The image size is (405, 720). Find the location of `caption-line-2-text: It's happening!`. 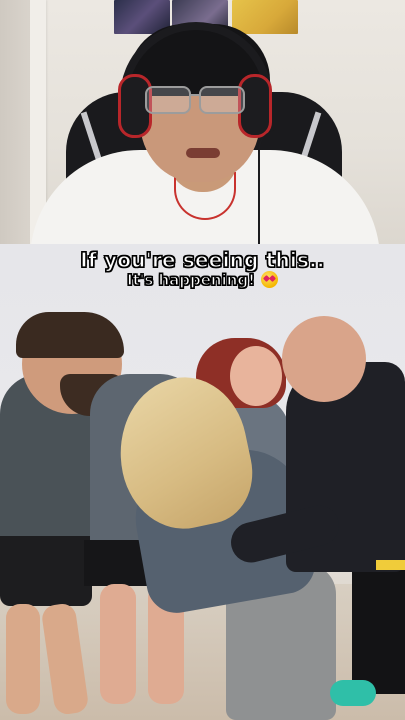

caption-line-2-text: It's happening! is located at coordinates (191, 279).